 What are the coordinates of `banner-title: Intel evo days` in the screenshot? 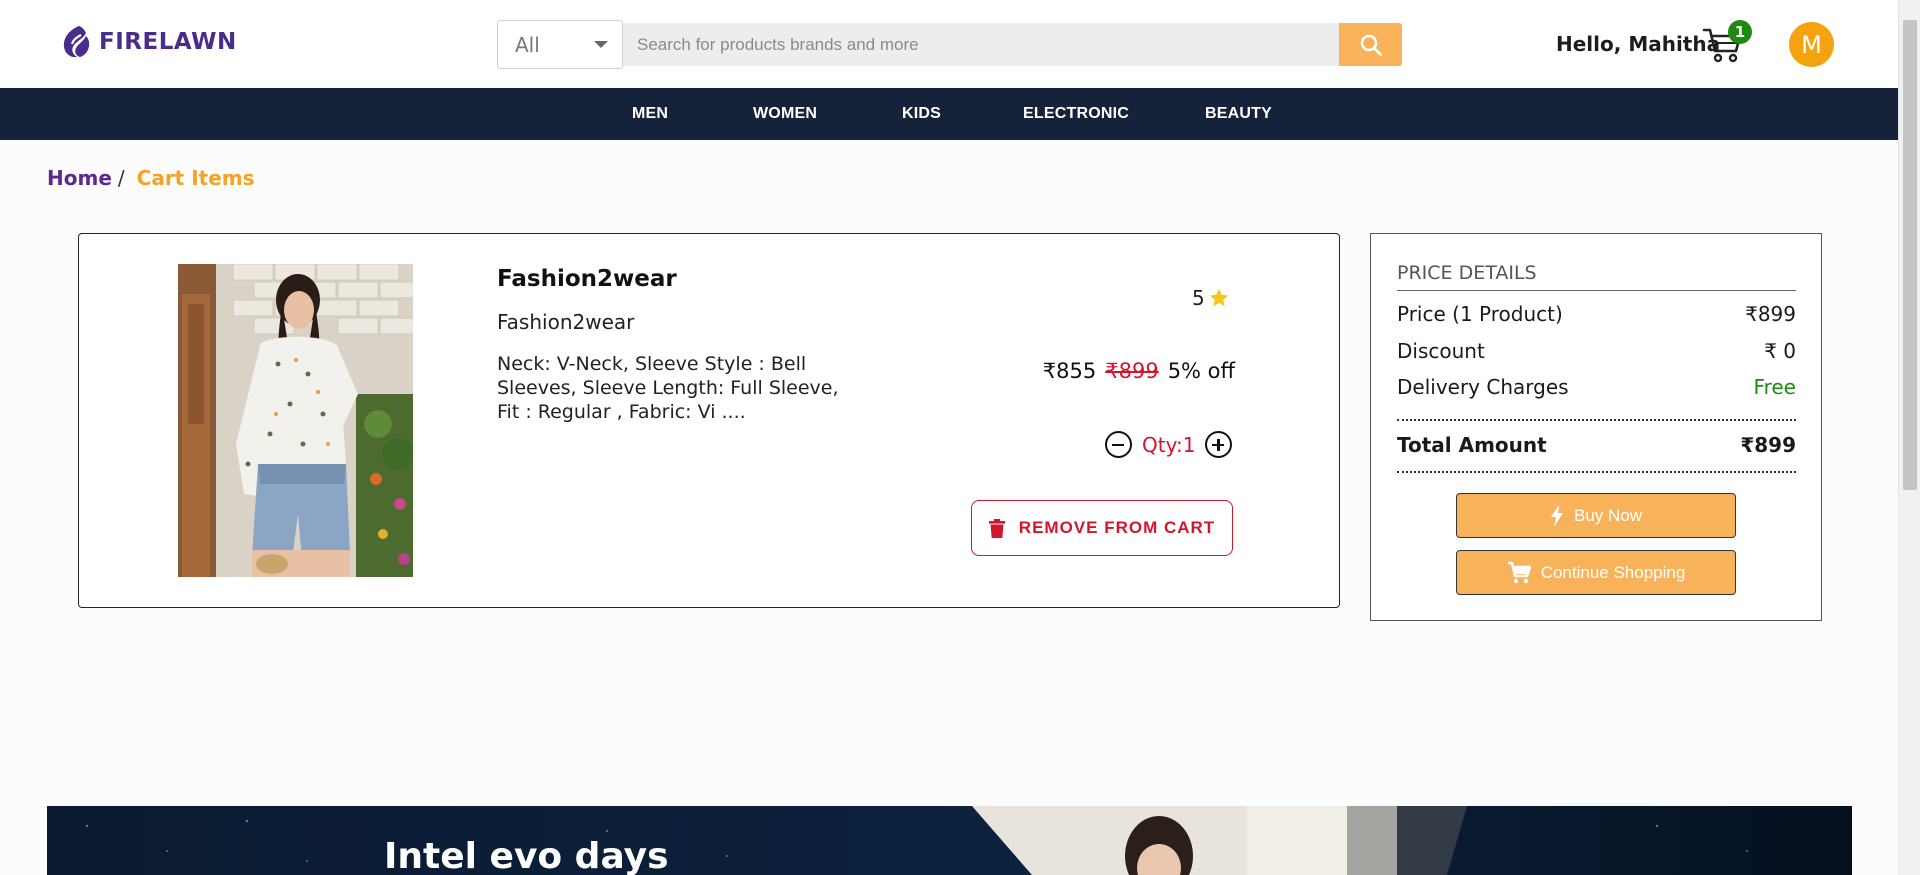 It's located at (526, 855).